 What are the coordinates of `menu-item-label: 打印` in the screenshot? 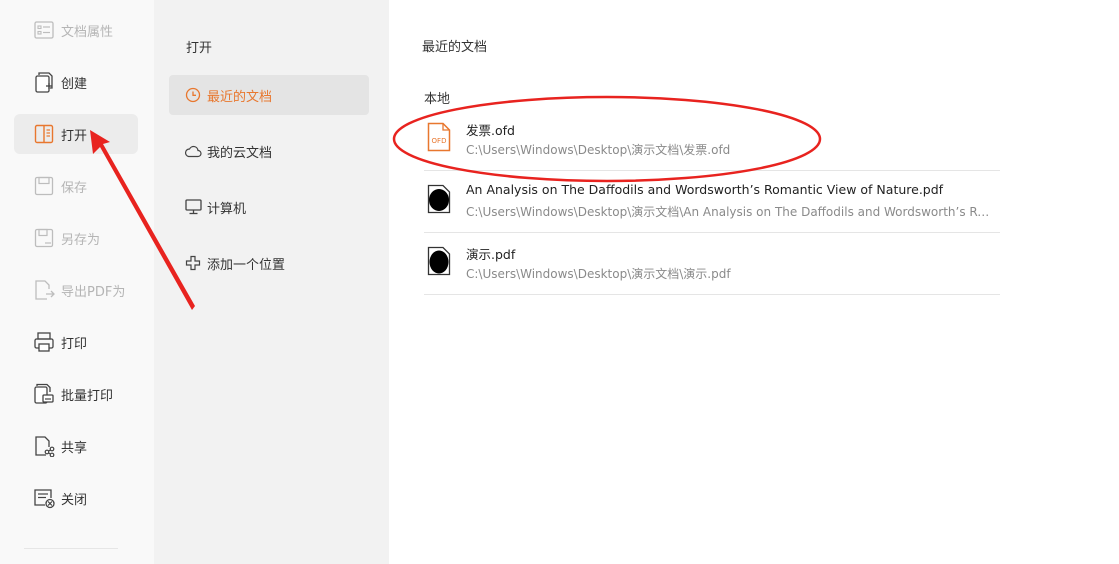 It's located at (74, 344).